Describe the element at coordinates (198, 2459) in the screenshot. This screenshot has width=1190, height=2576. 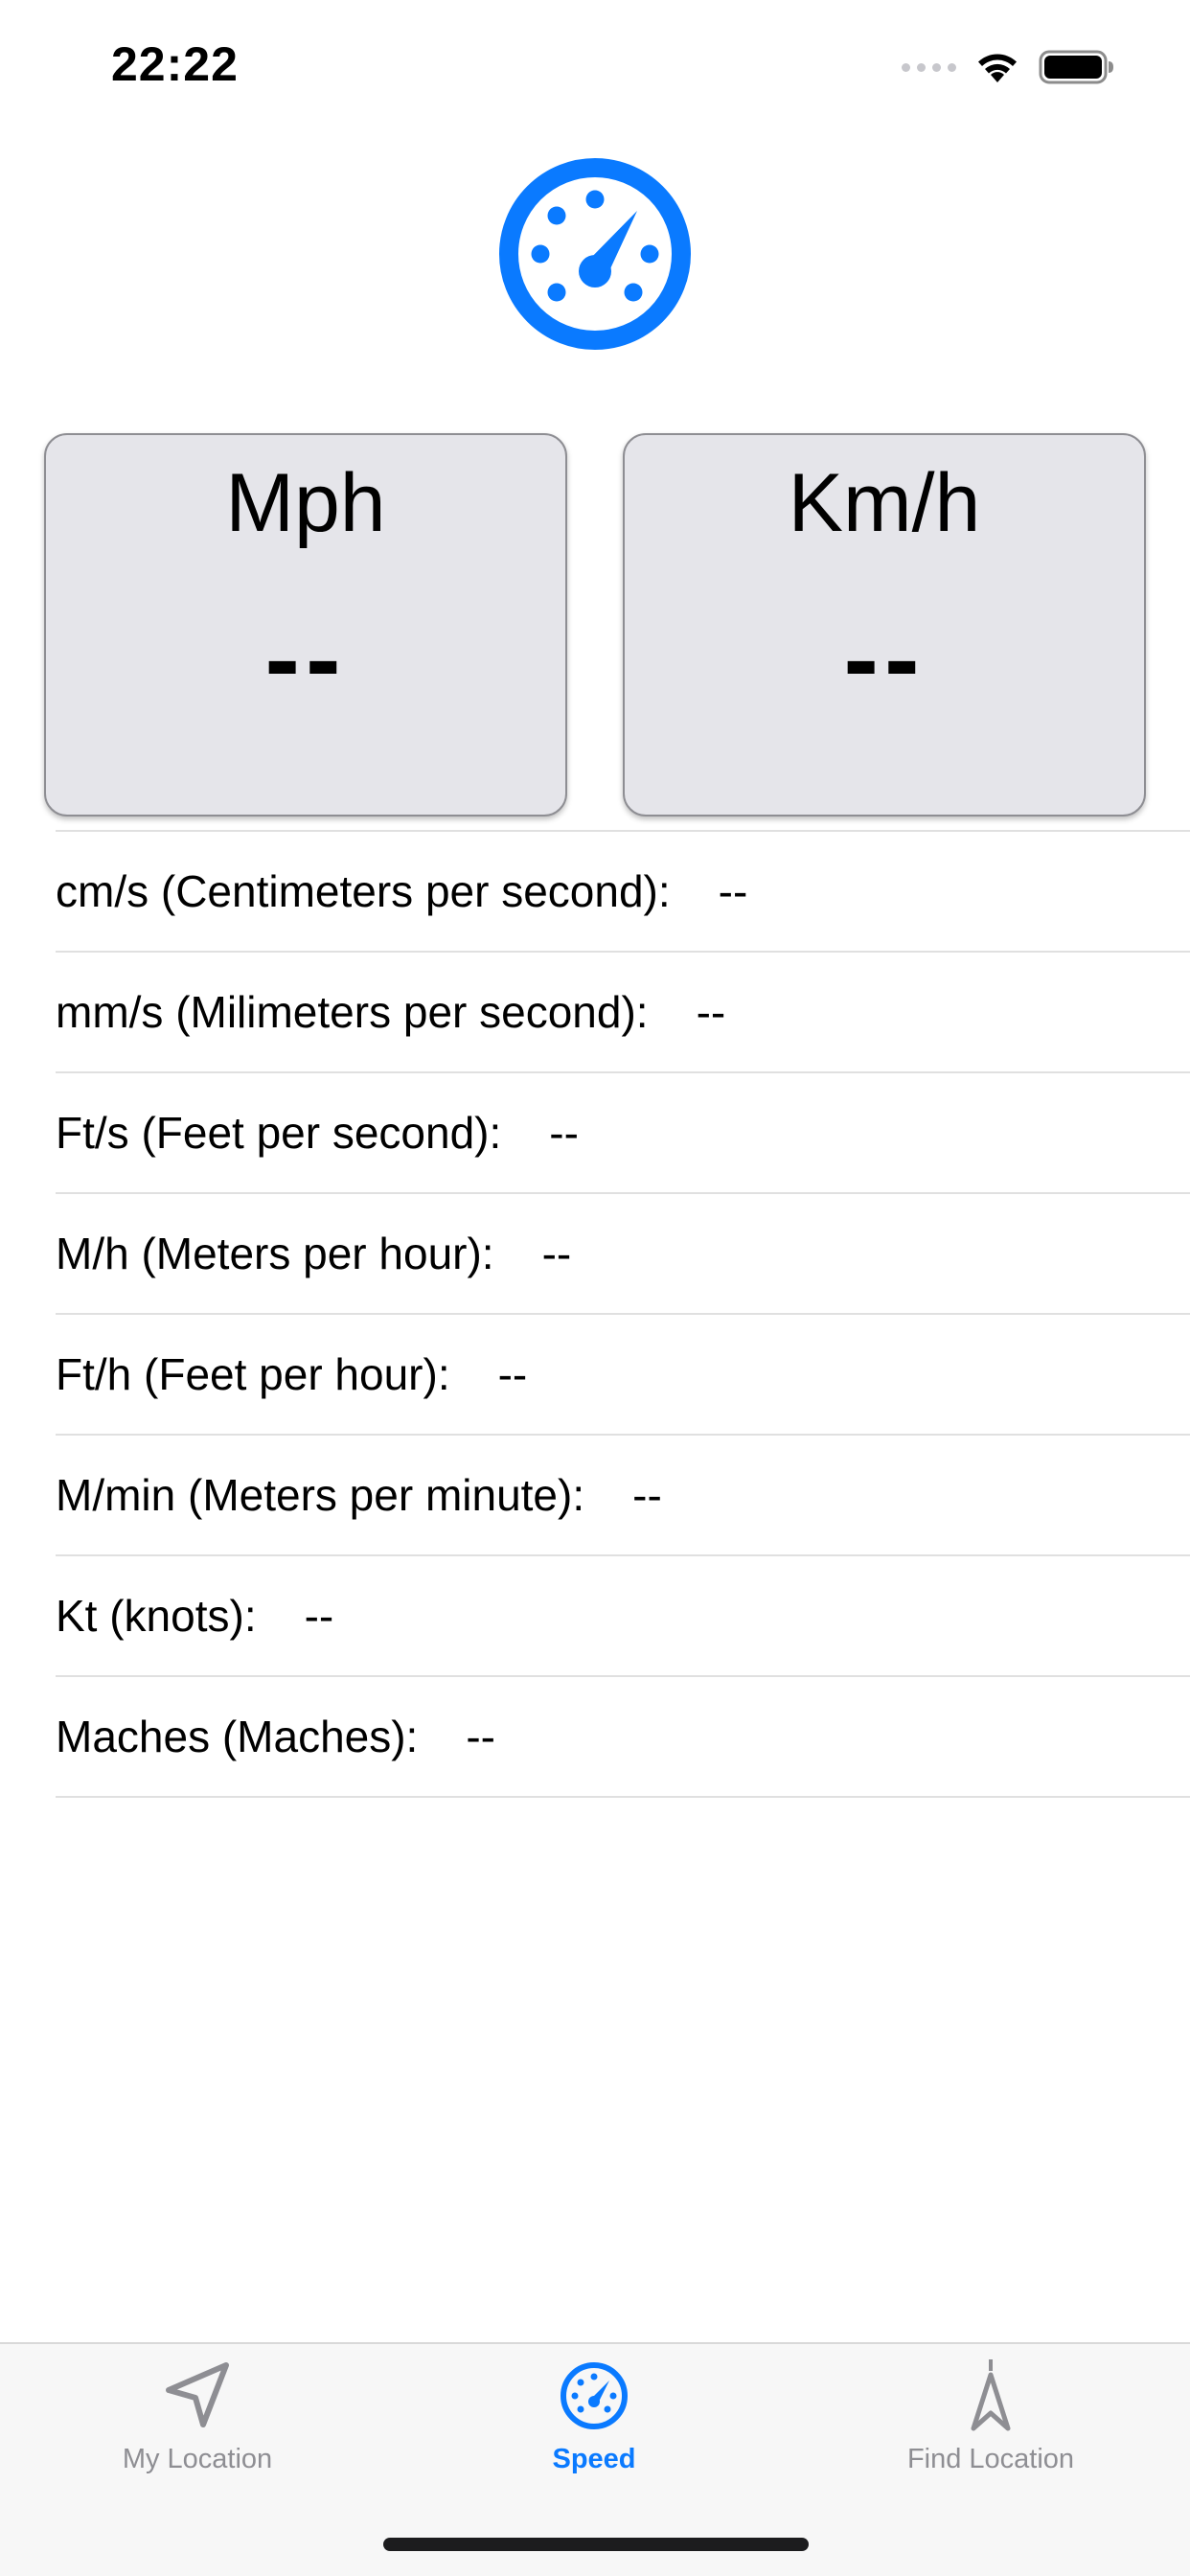
I see `tab-label: My Location` at that location.